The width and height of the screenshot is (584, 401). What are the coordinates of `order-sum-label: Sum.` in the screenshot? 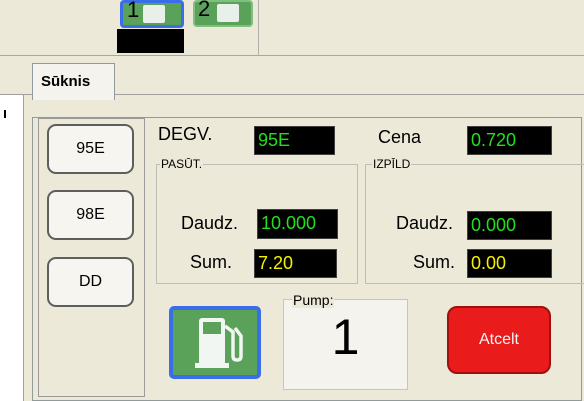 It's located at (211, 262).